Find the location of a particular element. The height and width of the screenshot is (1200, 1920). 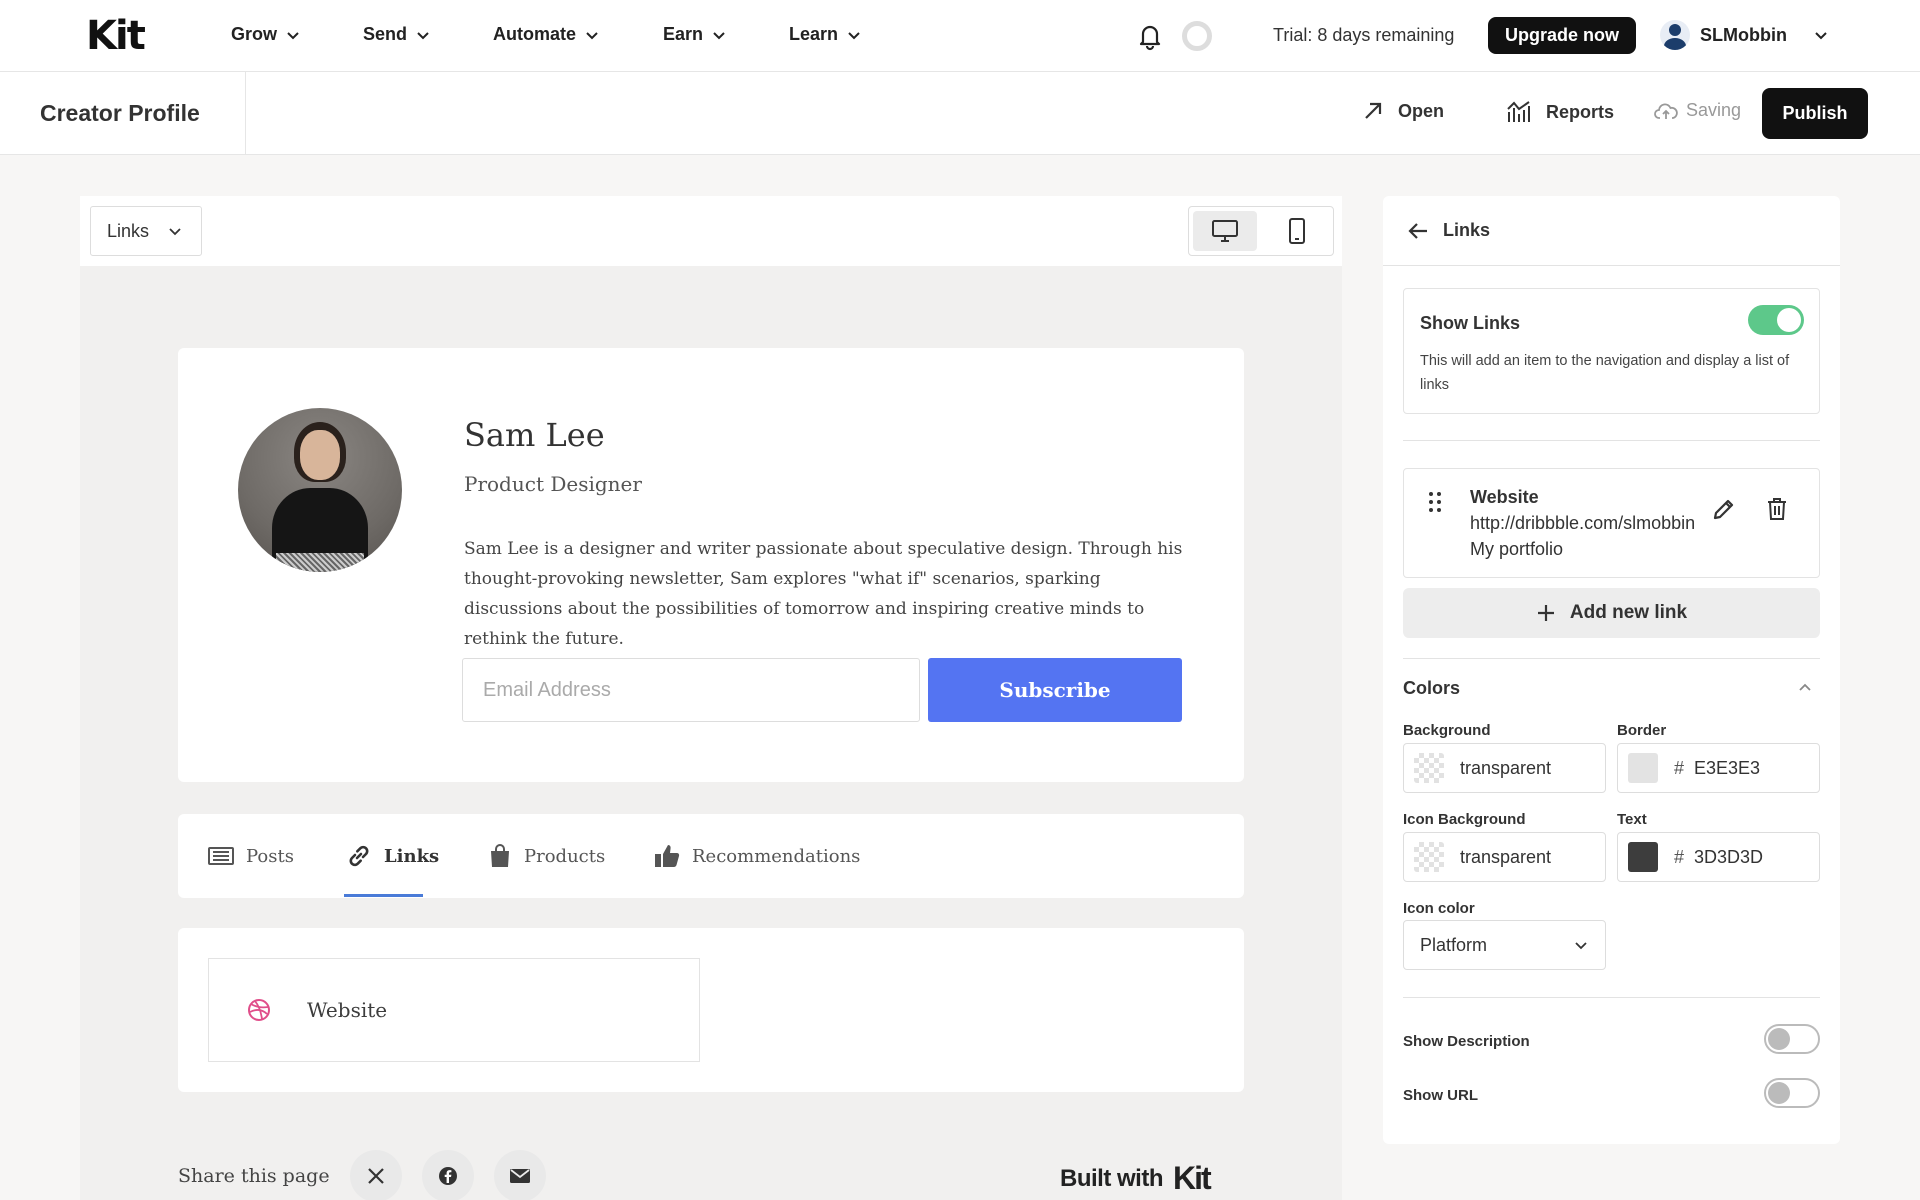

border-swatch is located at coordinates (1643, 768).